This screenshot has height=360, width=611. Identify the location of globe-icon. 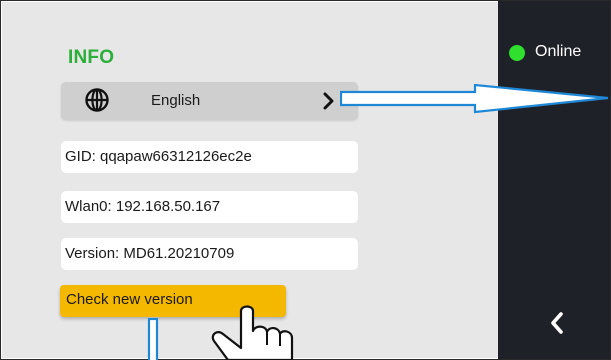
(97, 100).